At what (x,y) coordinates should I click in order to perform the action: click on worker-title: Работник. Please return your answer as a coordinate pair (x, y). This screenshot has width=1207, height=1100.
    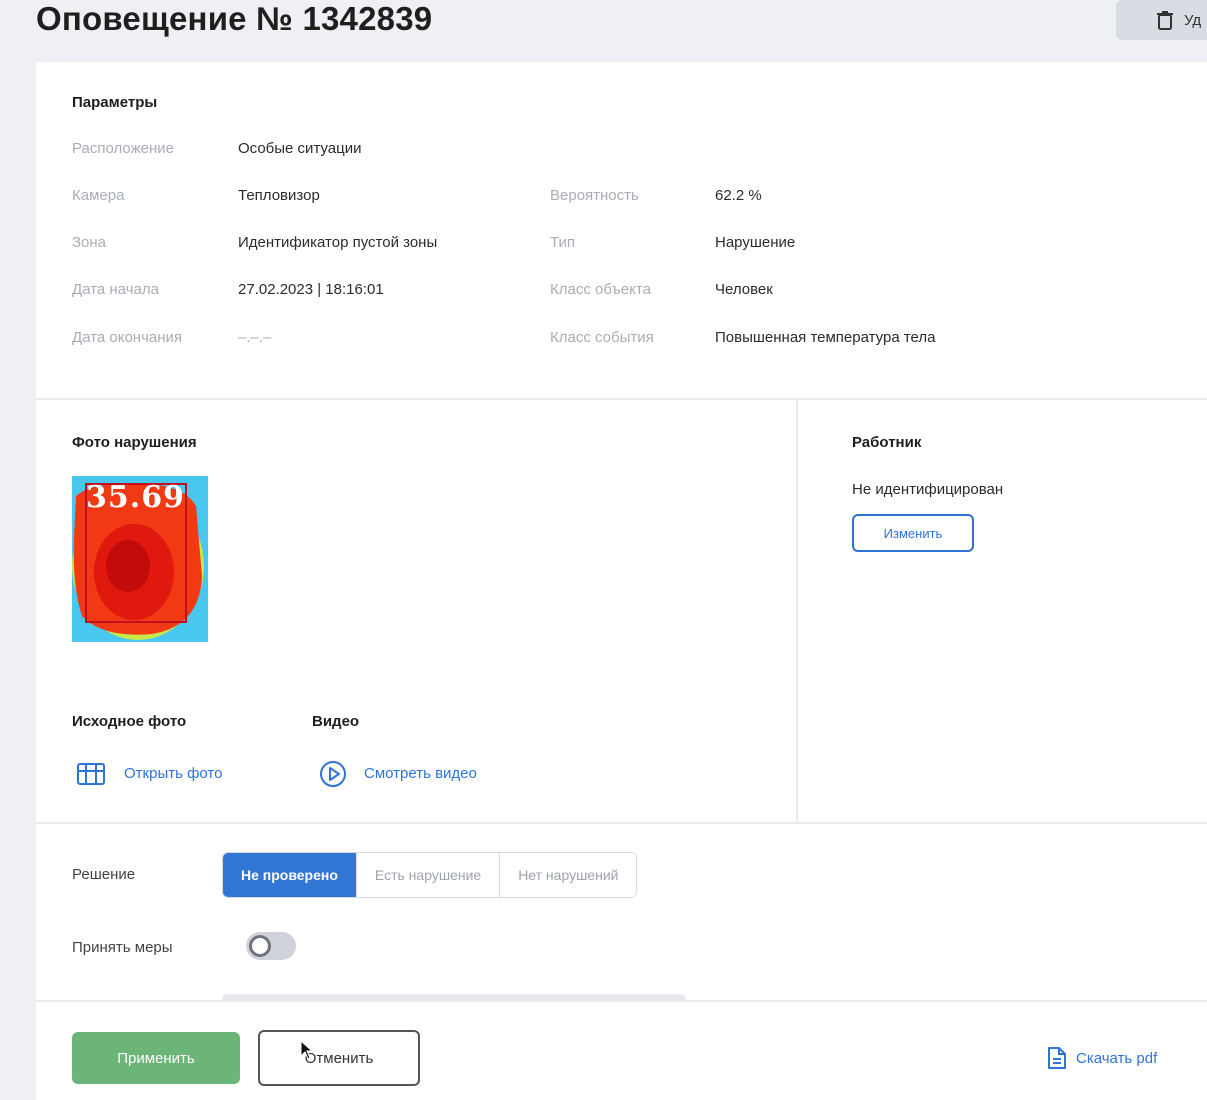
    Looking at the image, I should click on (887, 442).